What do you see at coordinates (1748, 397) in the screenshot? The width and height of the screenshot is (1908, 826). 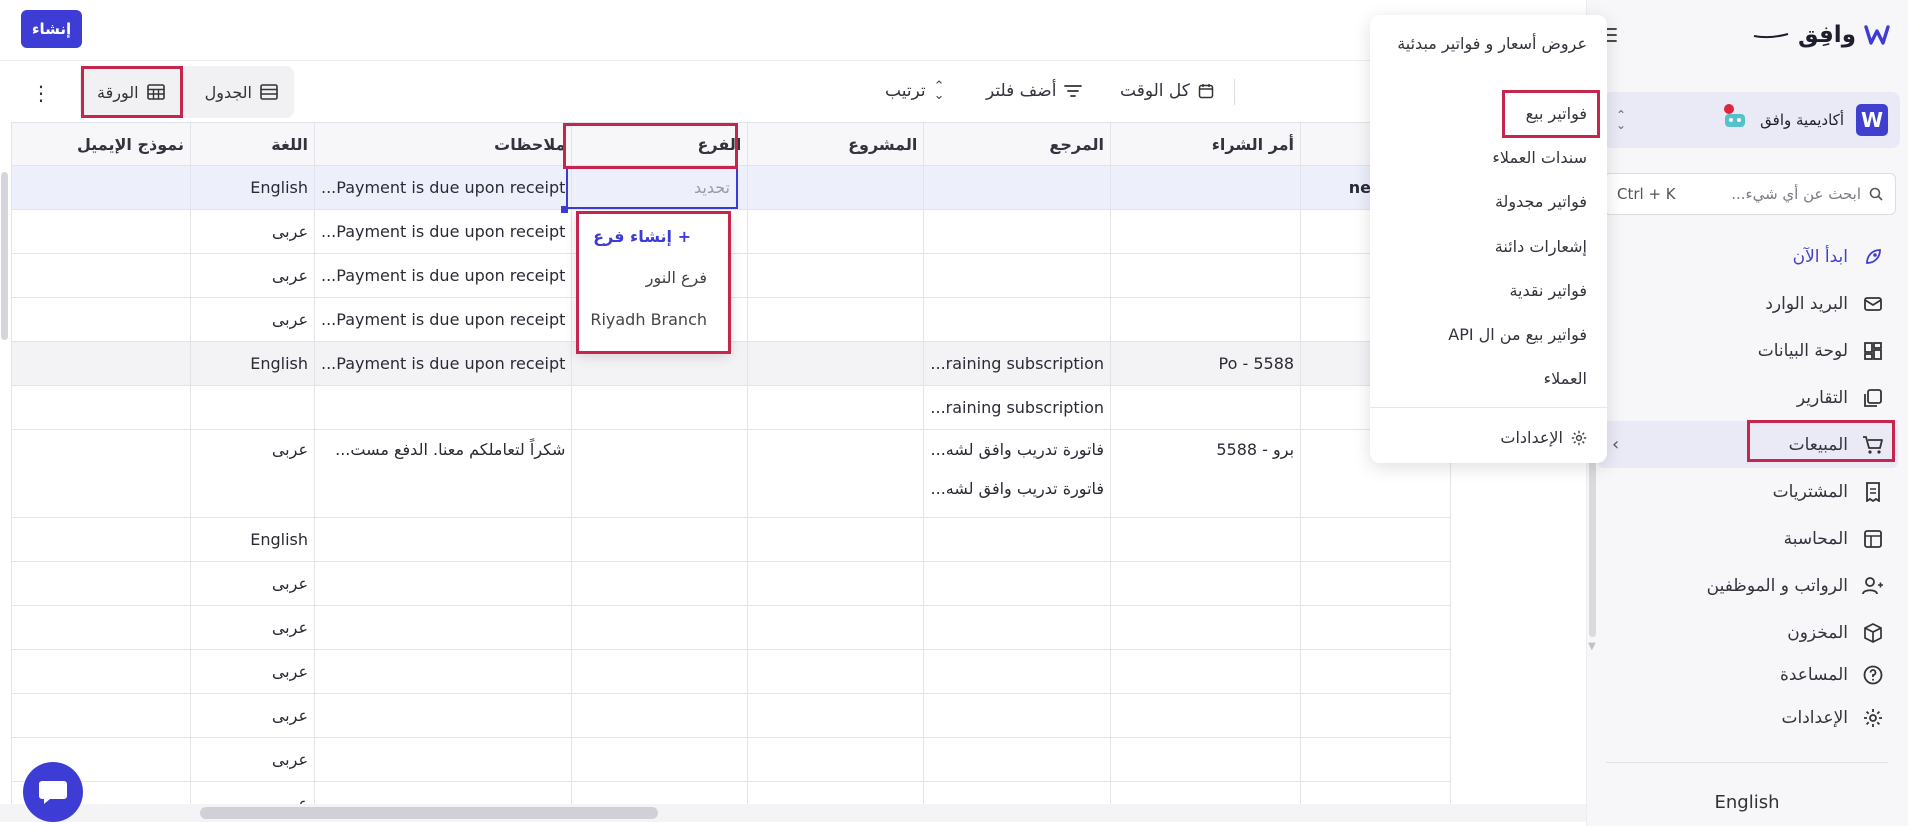 I see `sidebar-item-reports: التقارير` at bounding box center [1748, 397].